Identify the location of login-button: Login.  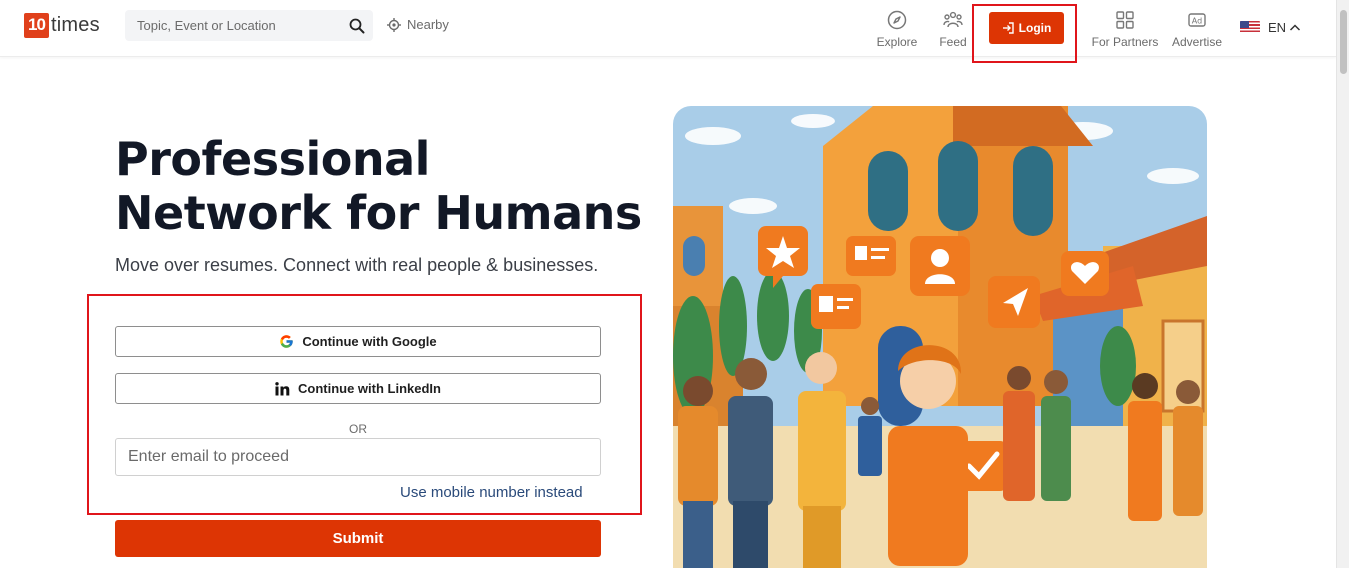
(1026, 28).